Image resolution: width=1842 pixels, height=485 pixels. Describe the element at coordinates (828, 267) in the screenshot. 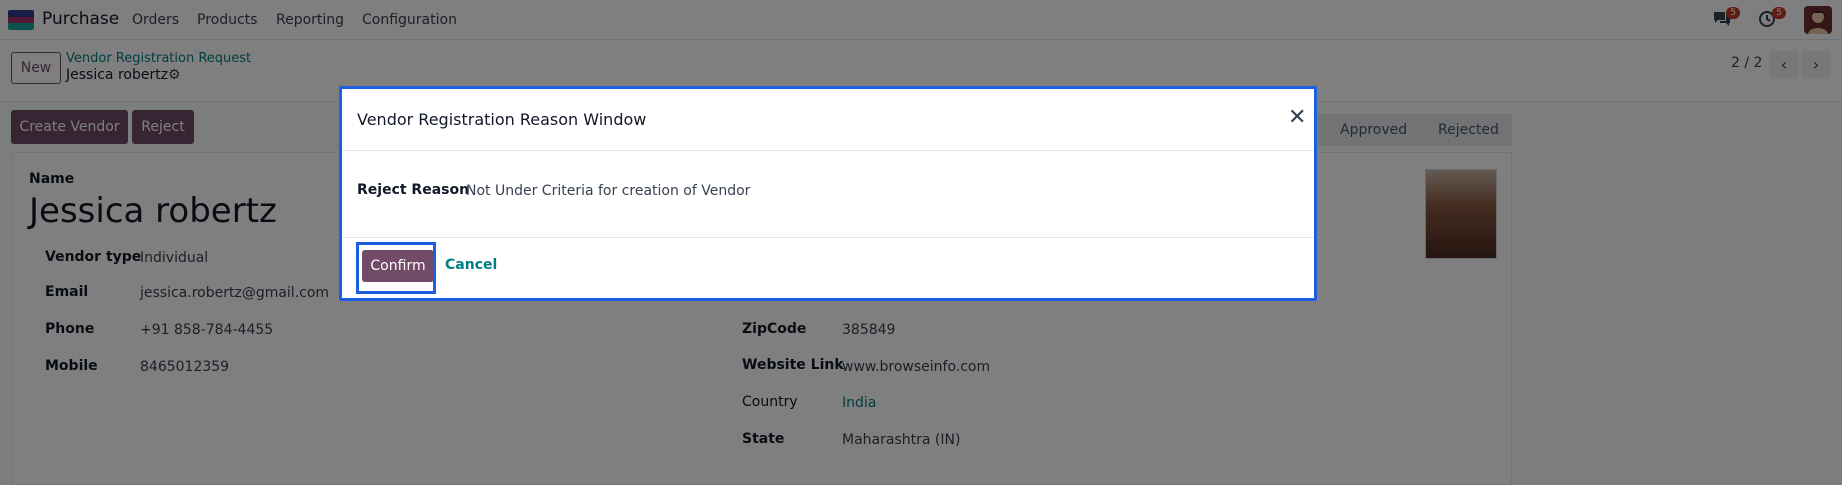

I see `dialog-footer: Confirm Cancel` at that location.